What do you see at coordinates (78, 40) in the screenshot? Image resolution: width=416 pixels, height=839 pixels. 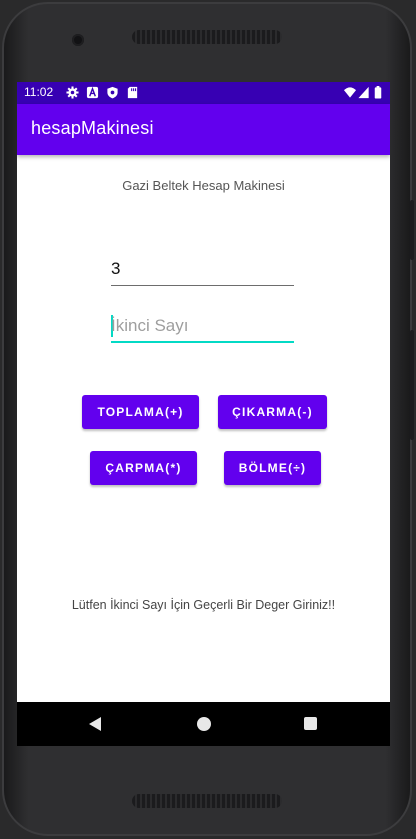 I see `front-camera` at bounding box center [78, 40].